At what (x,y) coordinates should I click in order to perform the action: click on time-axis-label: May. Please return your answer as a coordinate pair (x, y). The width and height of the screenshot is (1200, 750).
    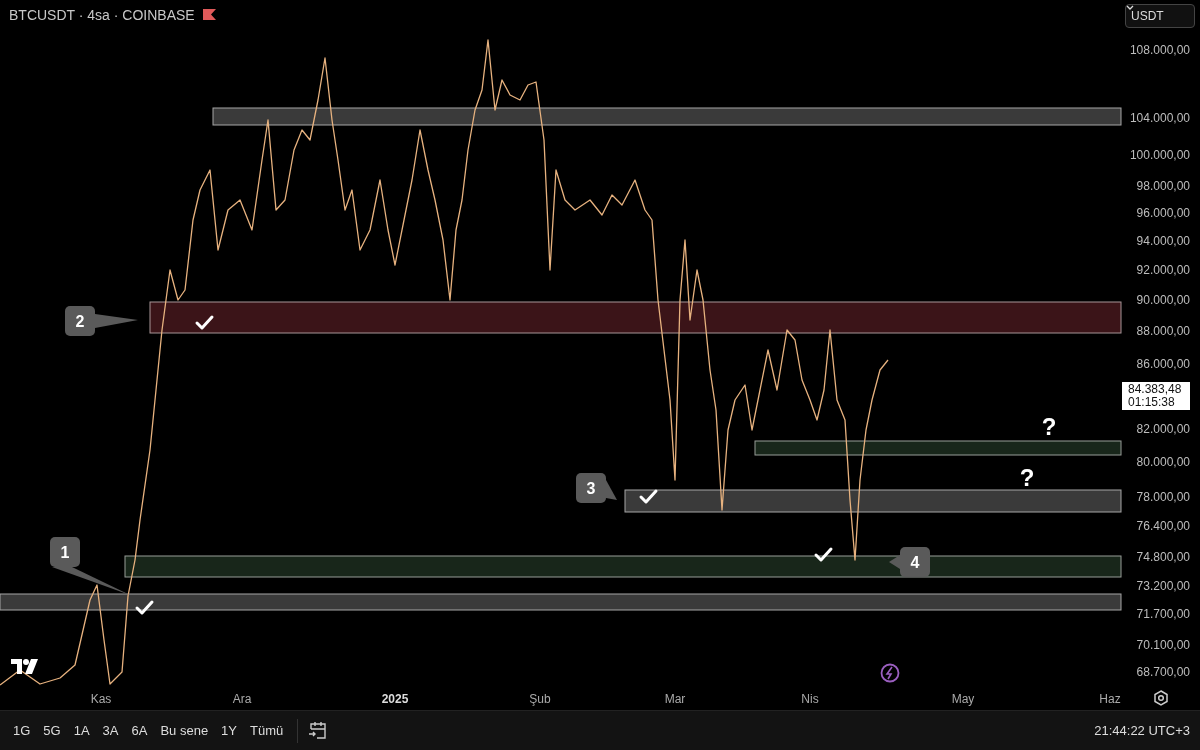
    Looking at the image, I should click on (963, 699).